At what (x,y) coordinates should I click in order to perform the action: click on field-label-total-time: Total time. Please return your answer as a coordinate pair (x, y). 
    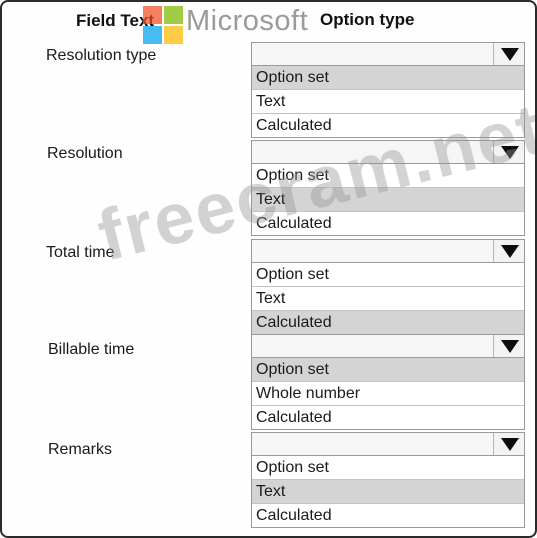
    Looking at the image, I should click on (80, 252).